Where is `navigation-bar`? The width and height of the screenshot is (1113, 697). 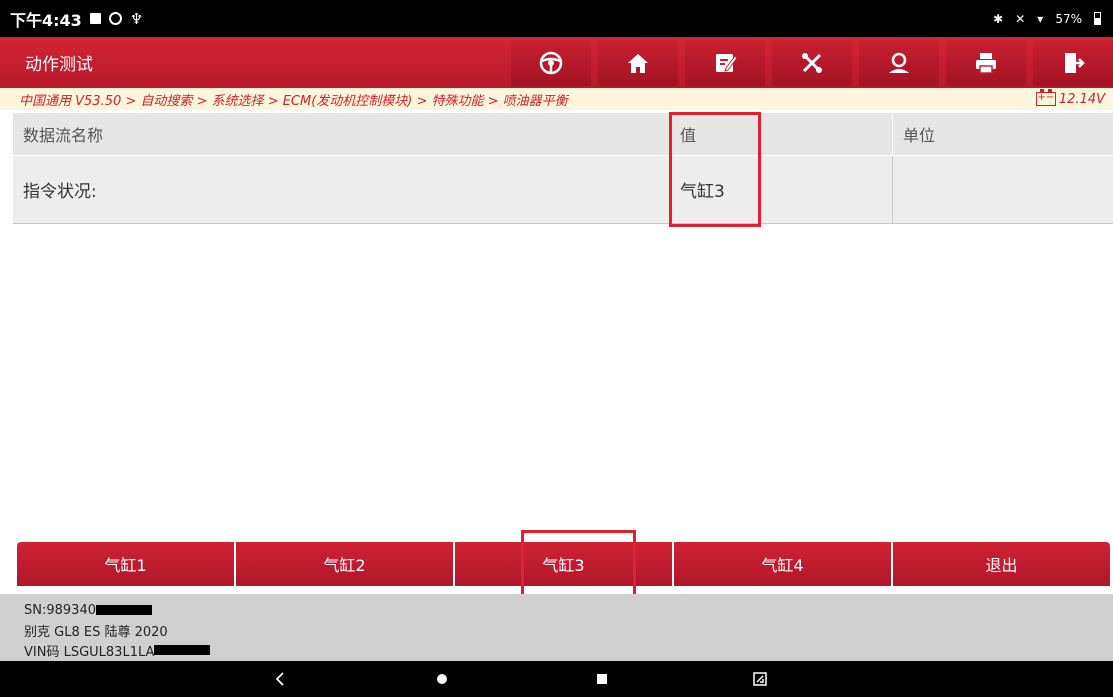
navigation-bar is located at coordinates (556, 679).